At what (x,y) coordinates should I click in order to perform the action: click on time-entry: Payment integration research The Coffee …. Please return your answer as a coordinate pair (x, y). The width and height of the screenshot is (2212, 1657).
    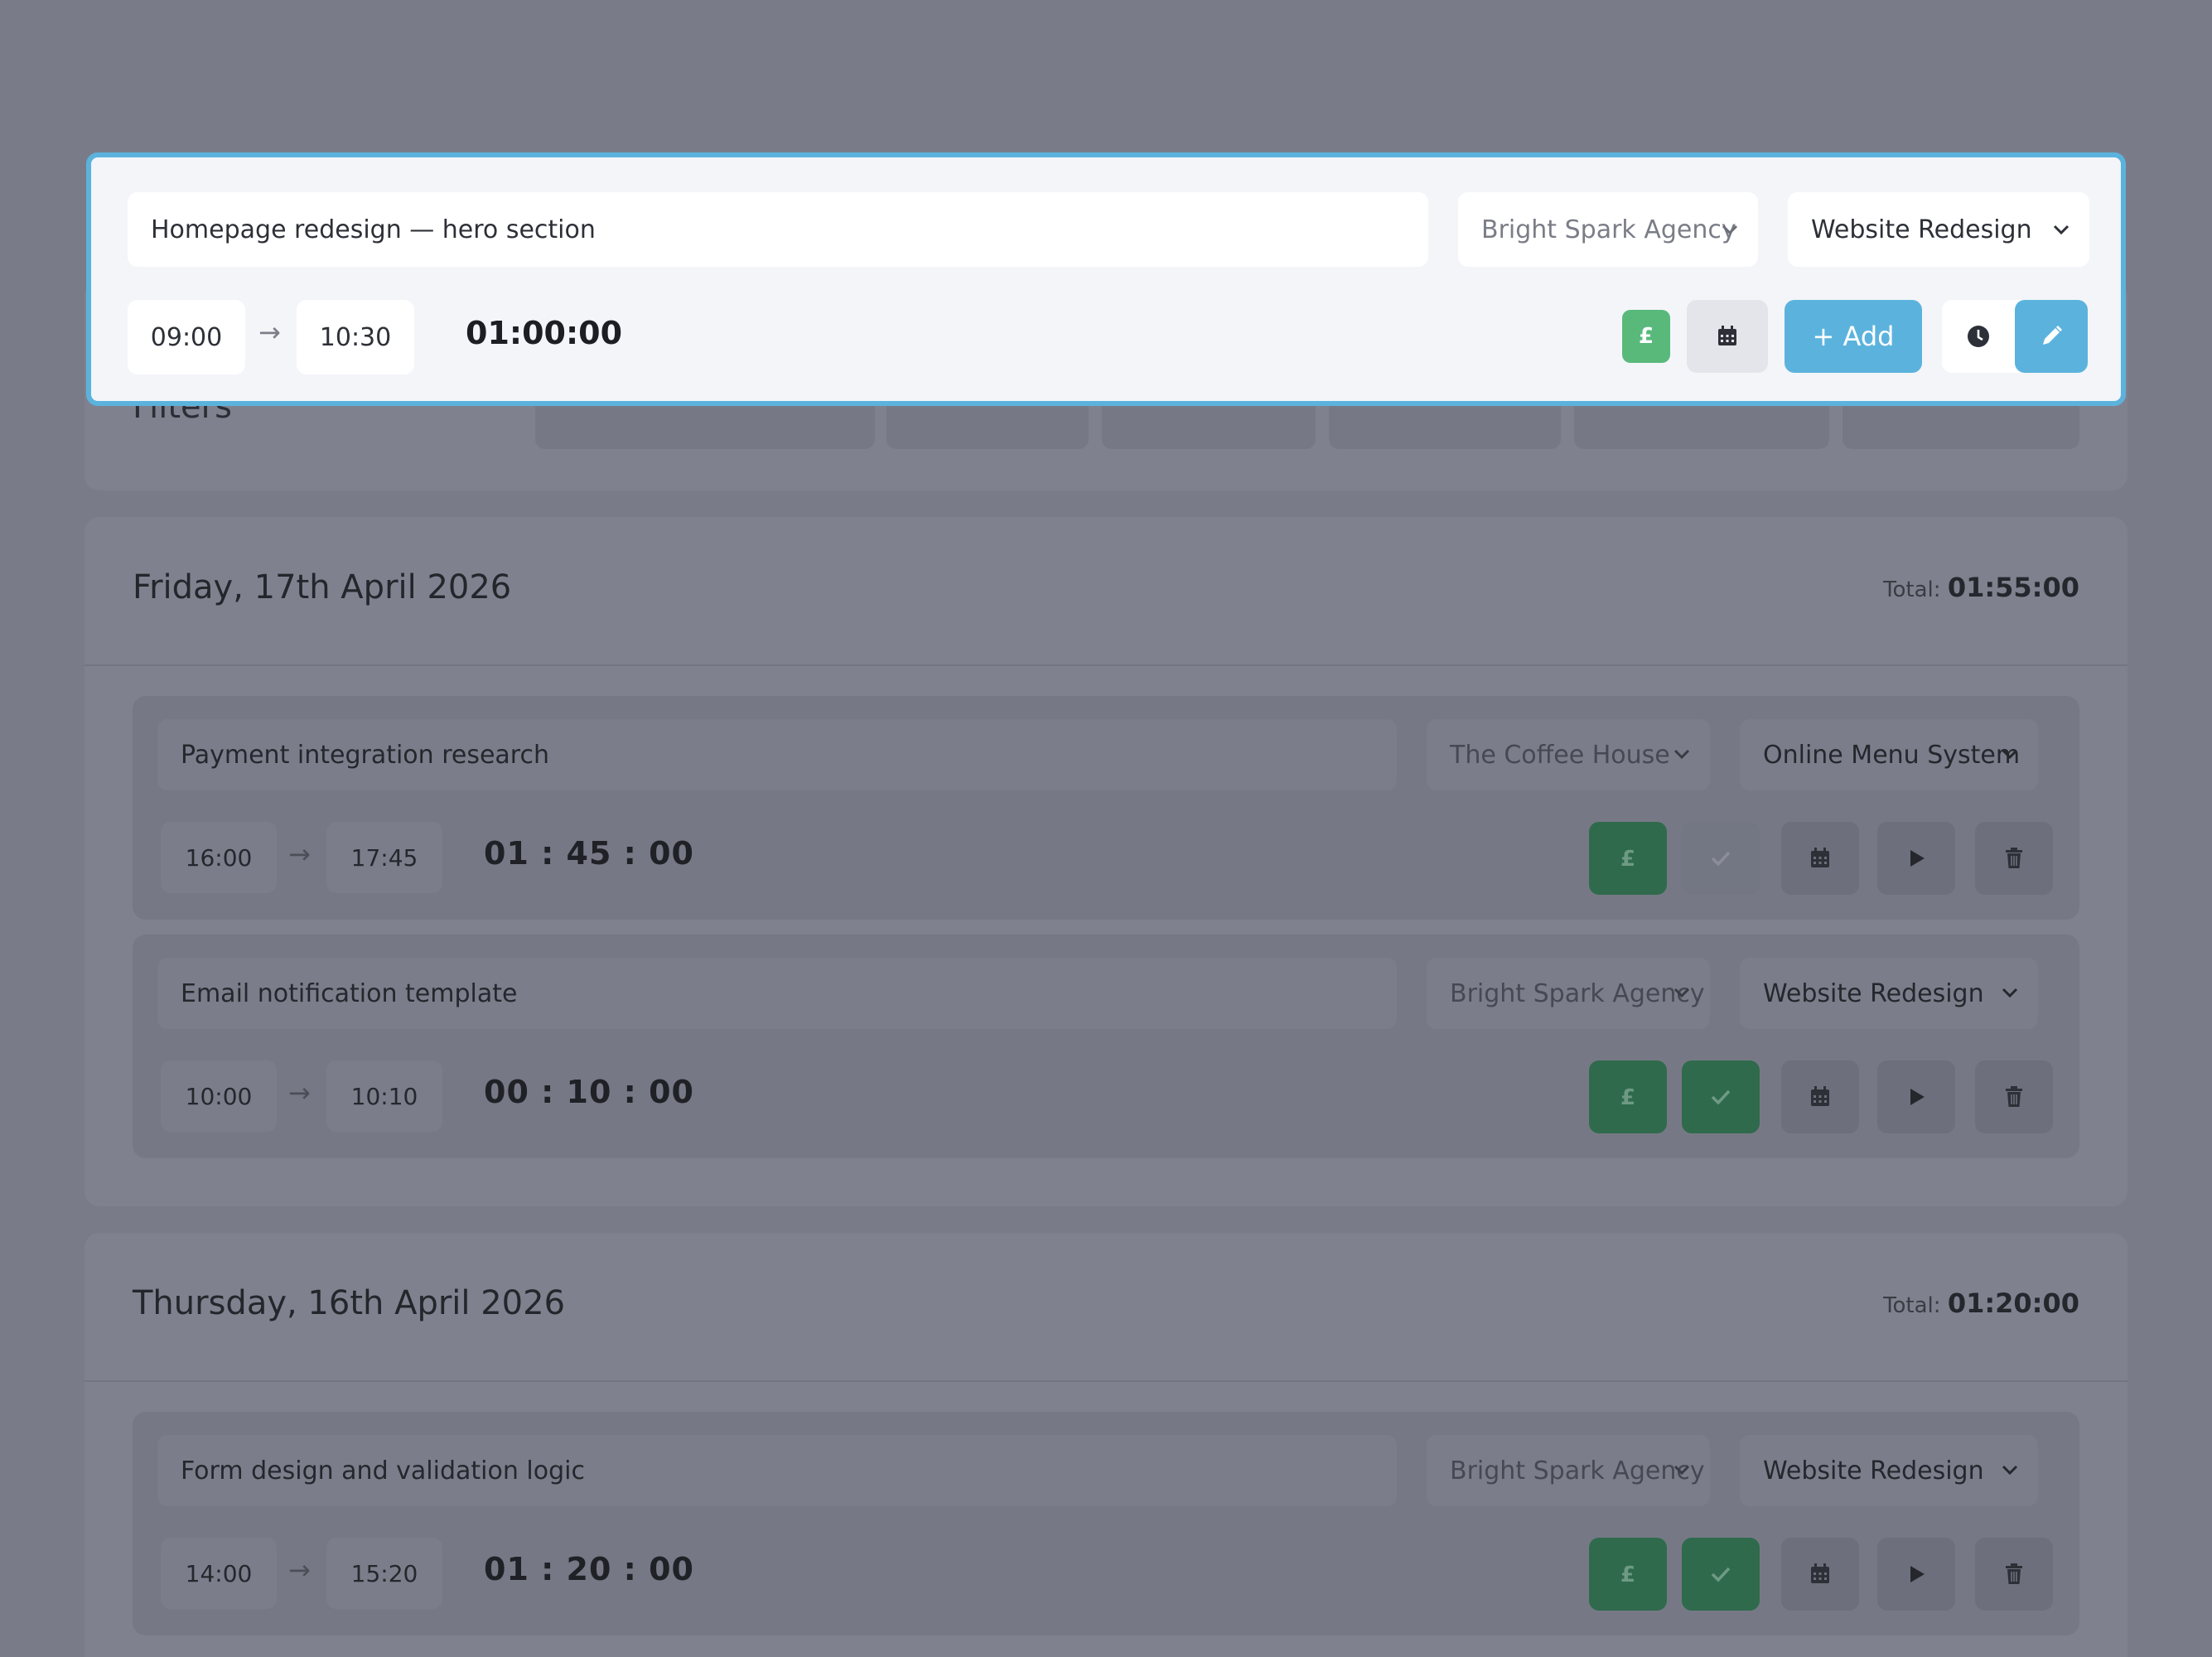
    Looking at the image, I should click on (1106, 808).